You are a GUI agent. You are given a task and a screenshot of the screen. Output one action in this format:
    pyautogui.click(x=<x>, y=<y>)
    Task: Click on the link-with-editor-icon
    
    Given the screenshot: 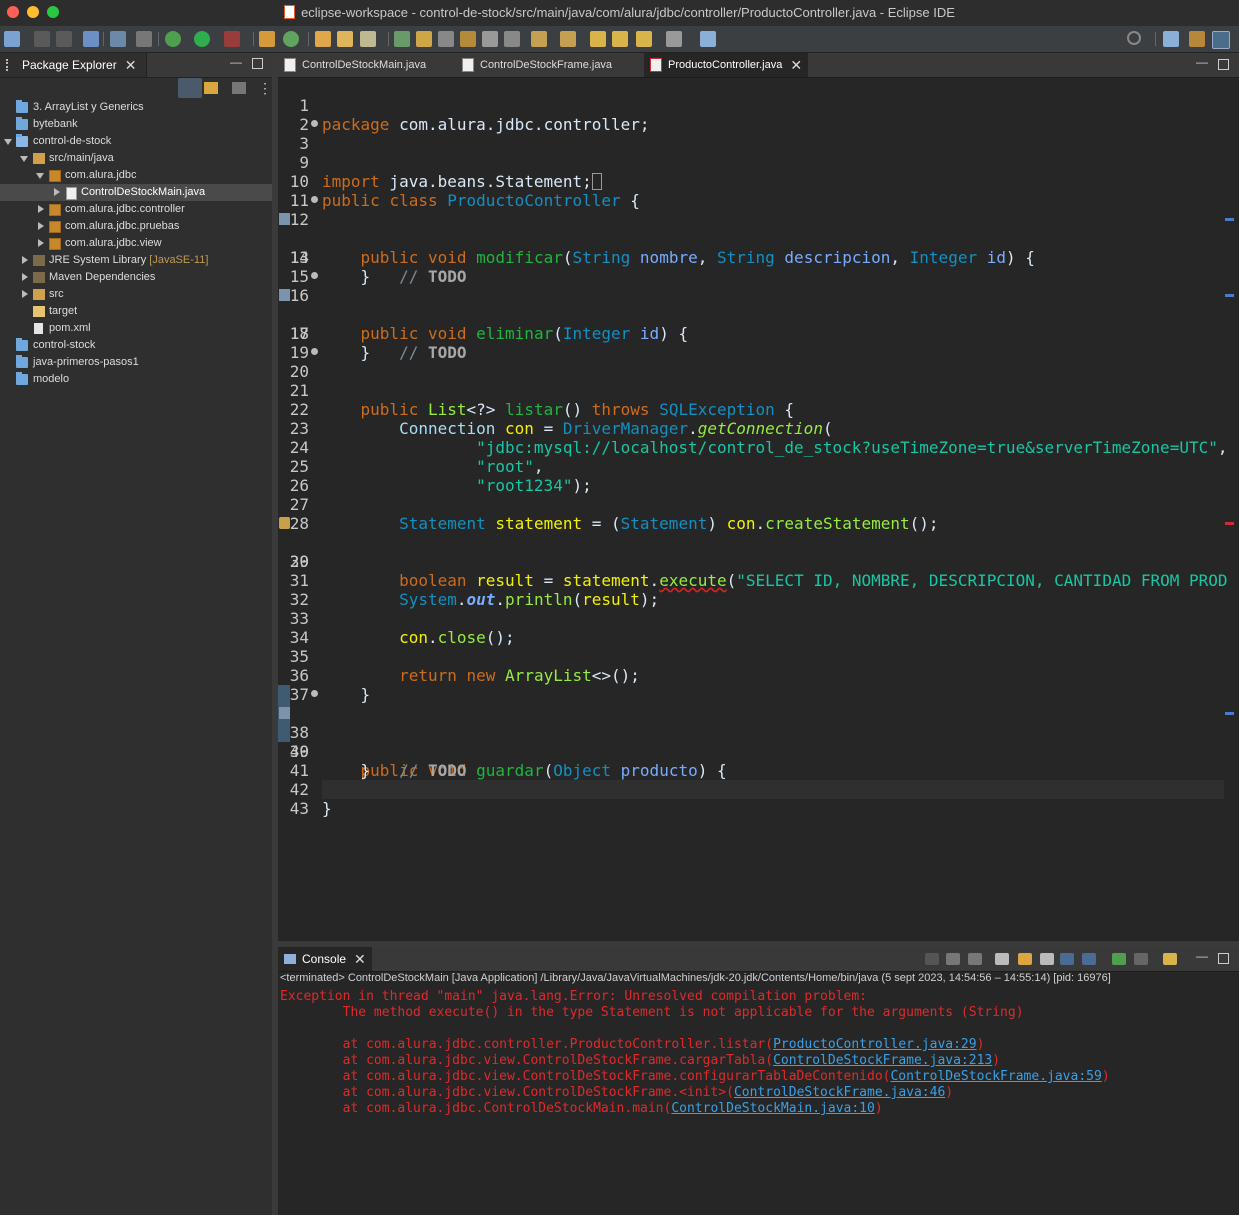 What is the action you would take?
    pyautogui.click(x=211, y=88)
    